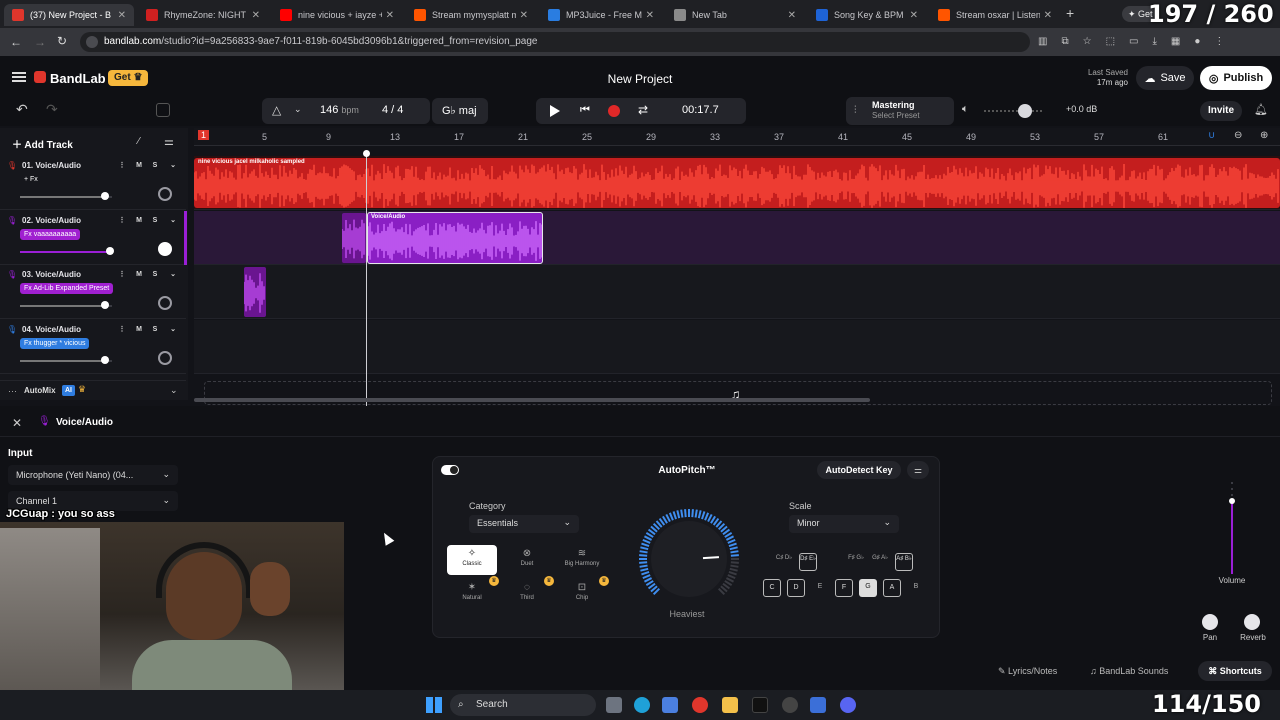 This screenshot has width=1280, height=720. Describe the element at coordinates (820, 588) in the screenshot. I see `scale-key-natural: E` at that location.